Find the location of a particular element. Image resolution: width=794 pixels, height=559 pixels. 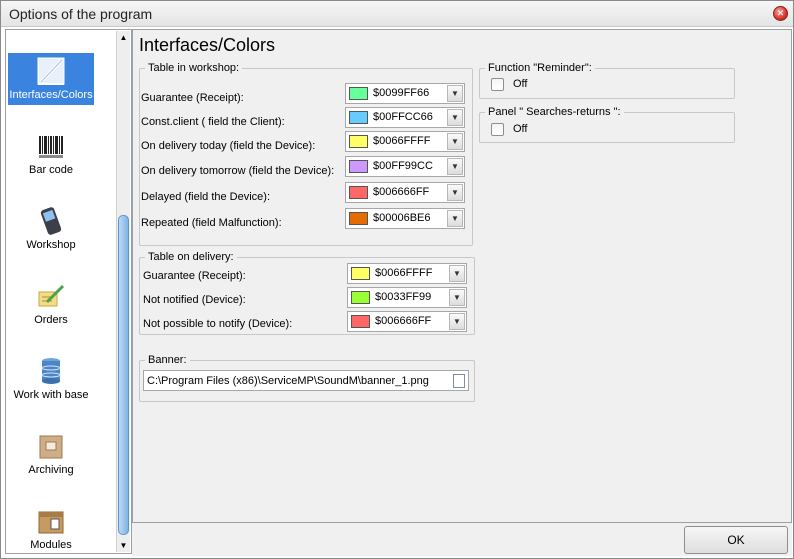

color-picker-not-notified: $0033FF99 ▼ is located at coordinates (407, 297).